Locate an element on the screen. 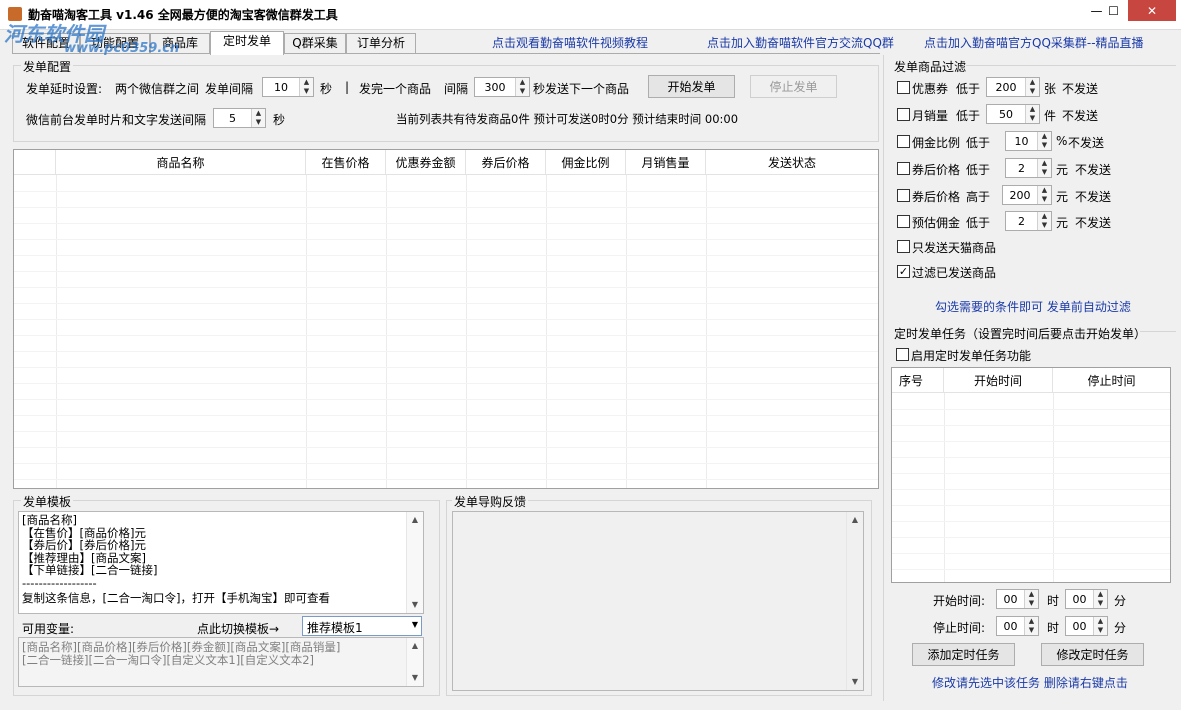 The width and height of the screenshot is (1181, 710). column-header-commission: 佣金比例 is located at coordinates (586, 162).